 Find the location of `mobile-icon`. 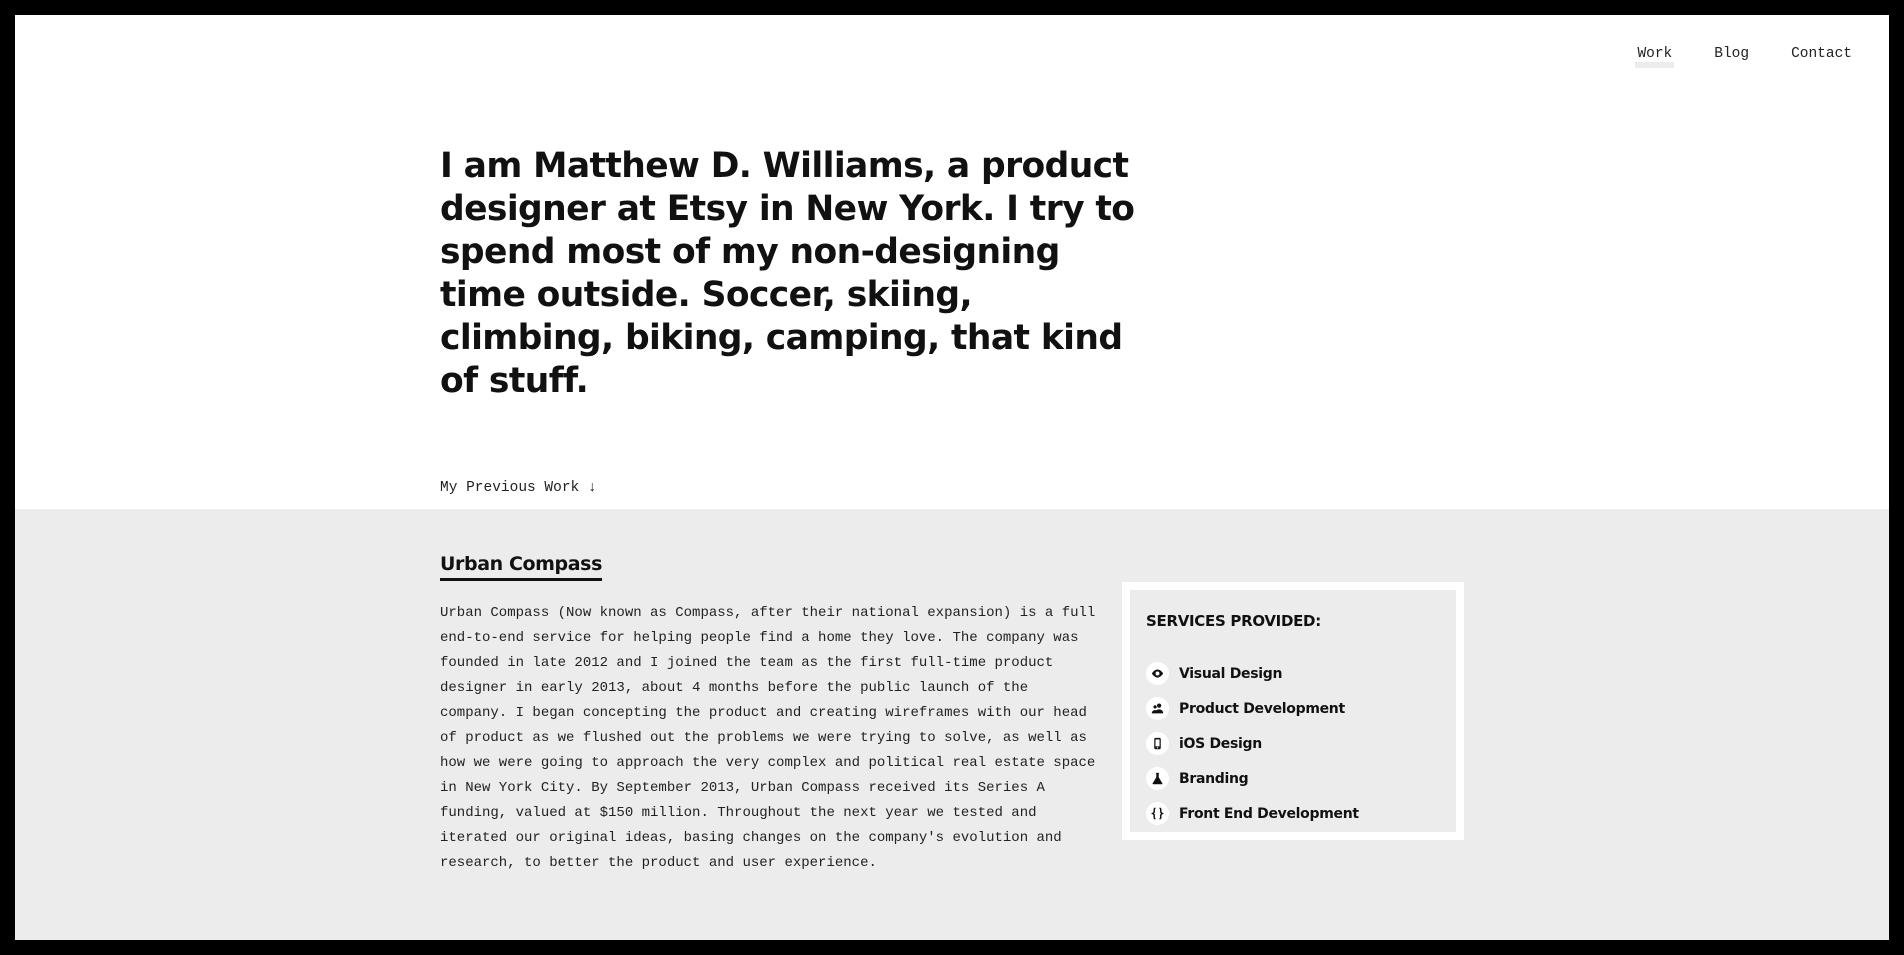

mobile-icon is located at coordinates (1157, 743).